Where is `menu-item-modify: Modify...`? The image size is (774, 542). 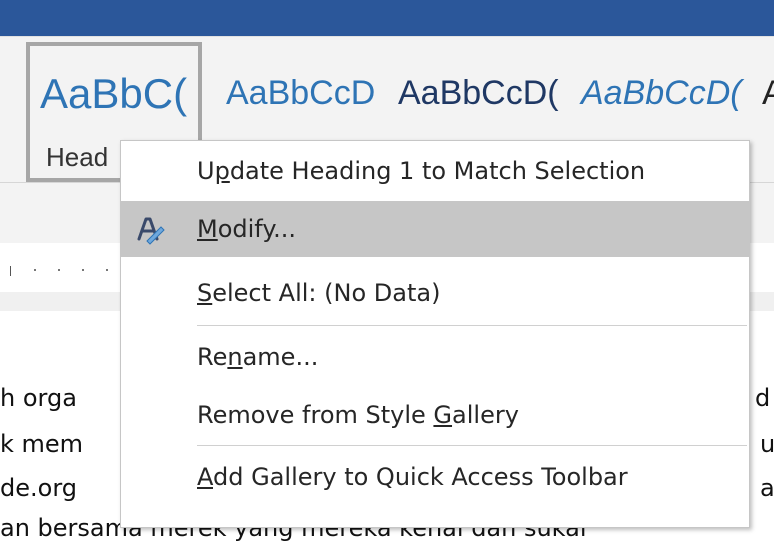 menu-item-modify: Modify... is located at coordinates (435, 229).